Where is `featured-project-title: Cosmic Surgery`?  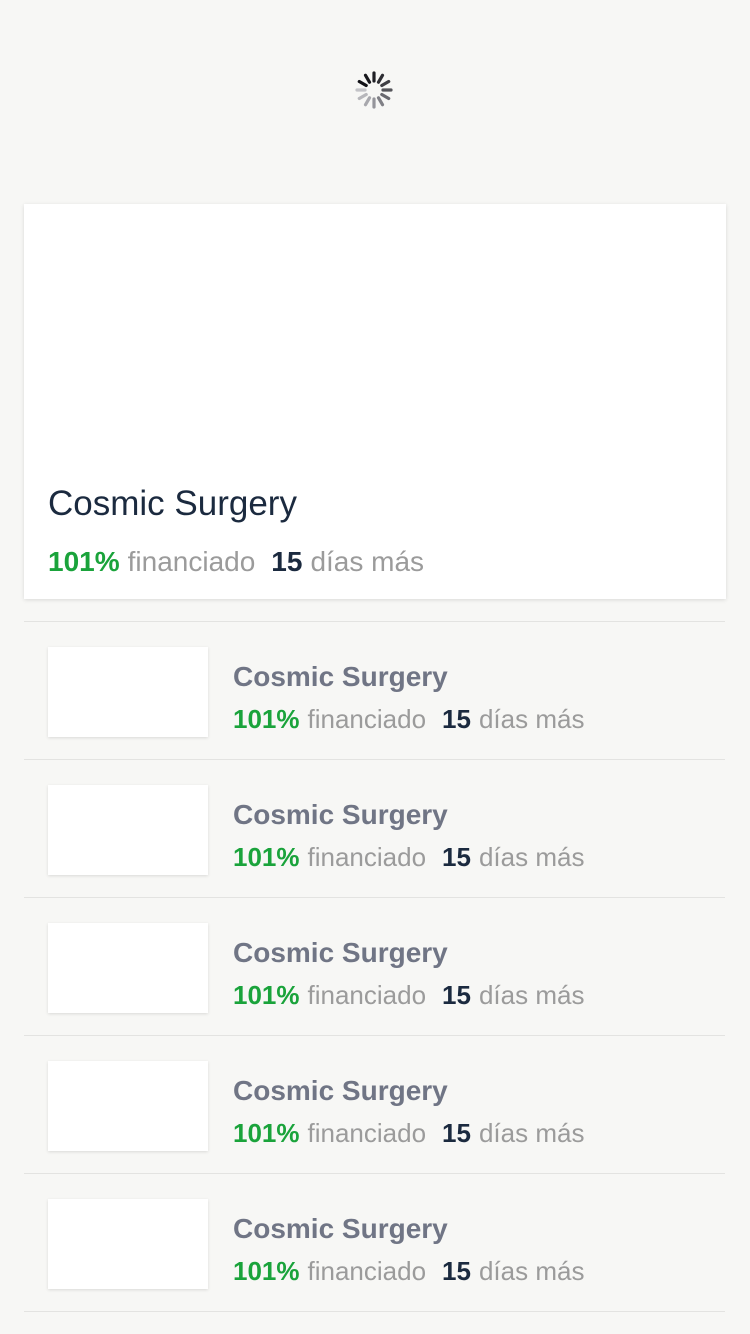
featured-project-title: Cosmic Surgery is located at coordinates (172, 503).